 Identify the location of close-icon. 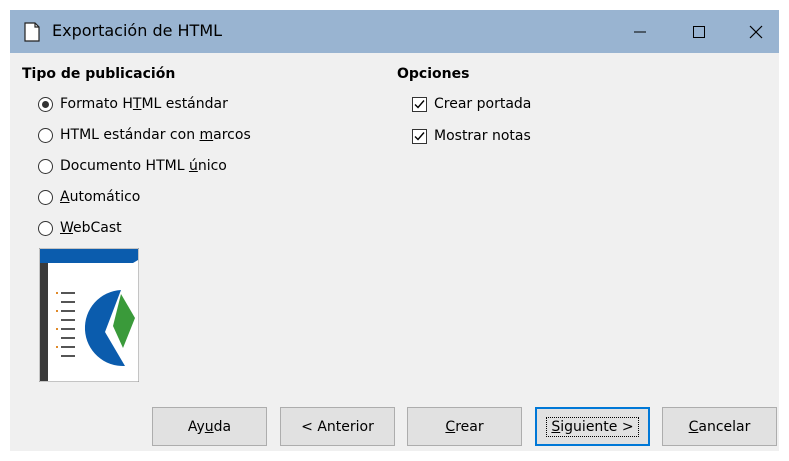
(756, 32).